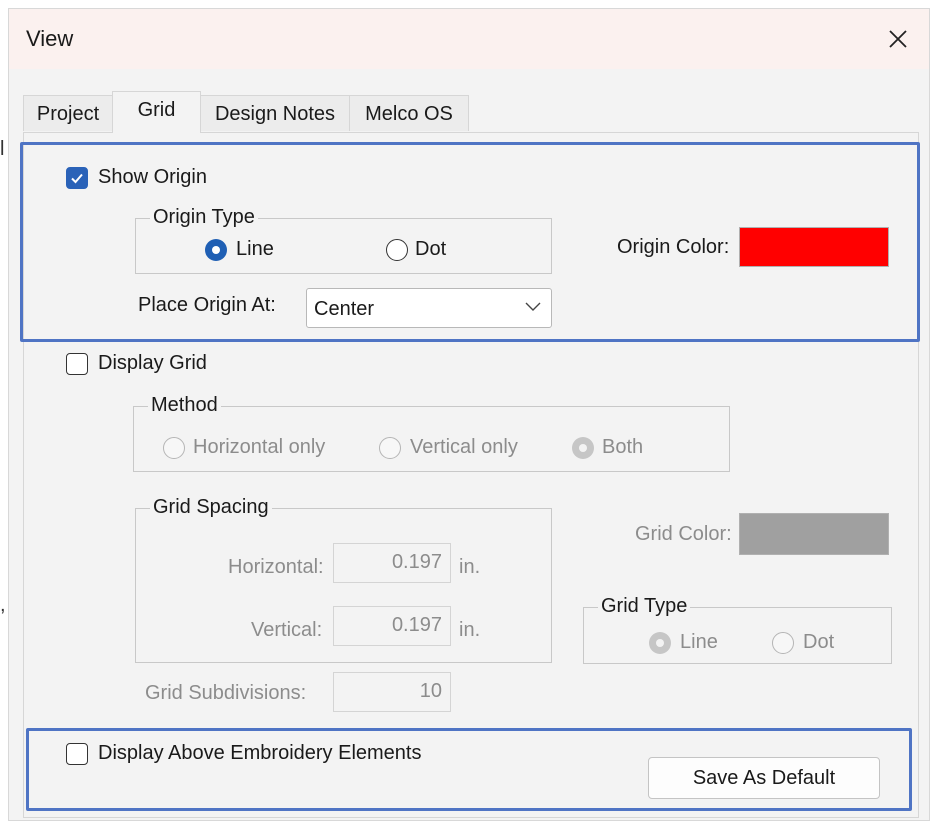 The image size is (931, 823). What do you see at coordinates (156, 112) in the screenshot?
I see `tab-grid: Grid` at bounding box center [156, 112].